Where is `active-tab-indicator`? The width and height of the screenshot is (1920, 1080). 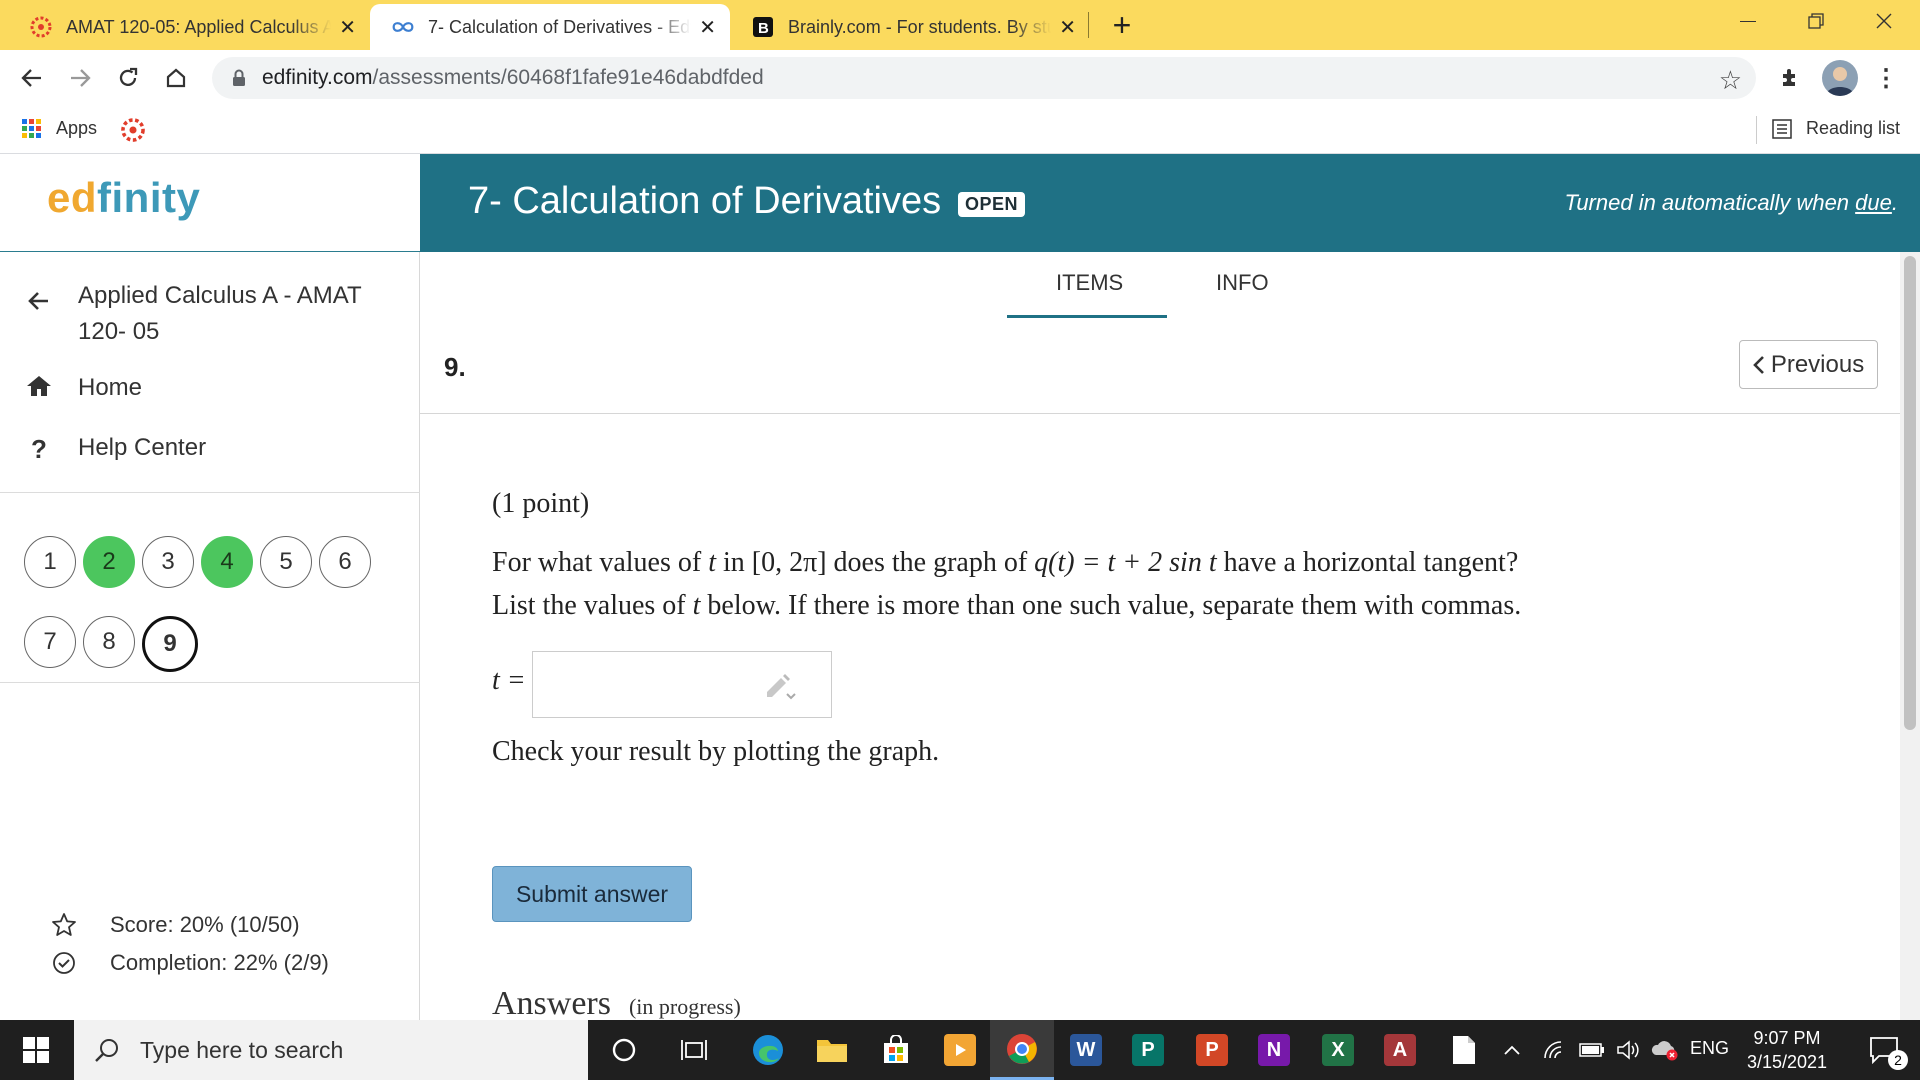
active-tab-indicator is located at coordinates (1087, 316).